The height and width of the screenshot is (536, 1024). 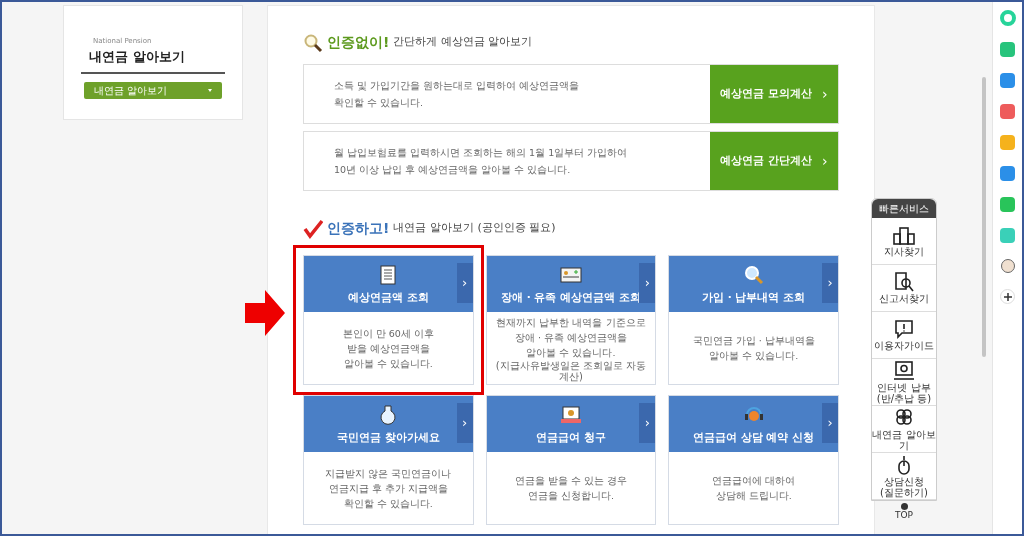 I want to click on card-note: (지급사유발생일은 조회일로 자동계산), so click(x=571, y=370).